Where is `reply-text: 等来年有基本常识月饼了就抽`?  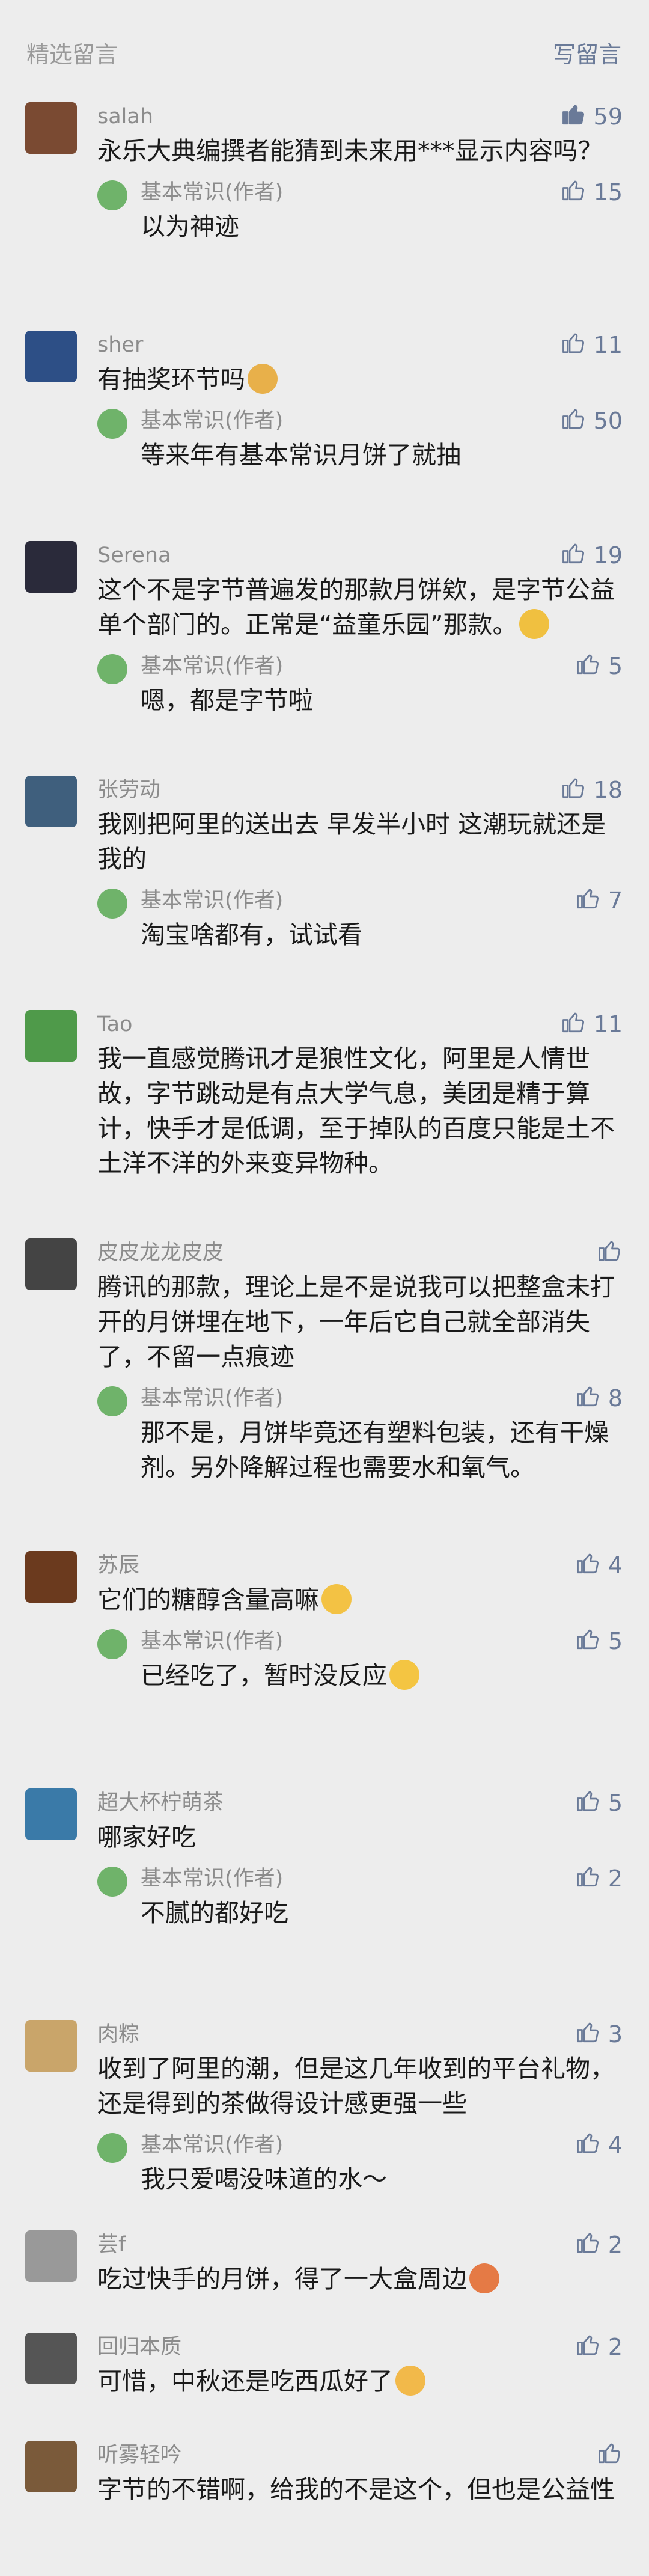
reply-text: 等来年有基本常识月饼了就抽 is located at coordinates (382, 455).